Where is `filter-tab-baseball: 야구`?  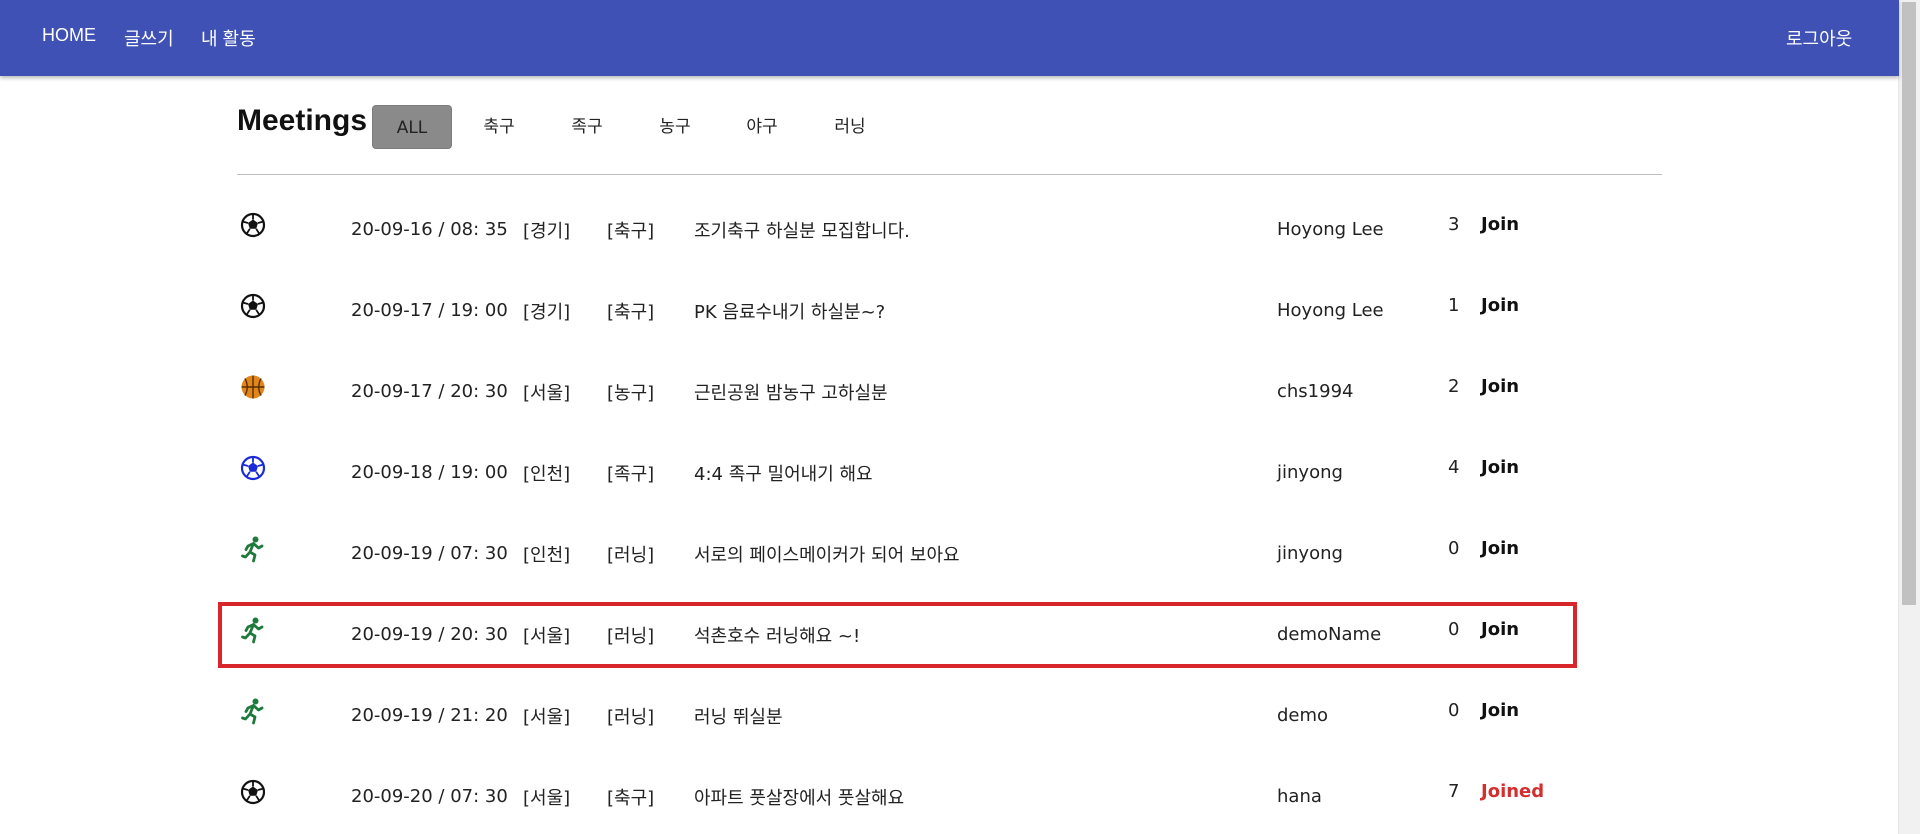
filter-tab-baseball: 야구 is located at coordinates (762, 127).